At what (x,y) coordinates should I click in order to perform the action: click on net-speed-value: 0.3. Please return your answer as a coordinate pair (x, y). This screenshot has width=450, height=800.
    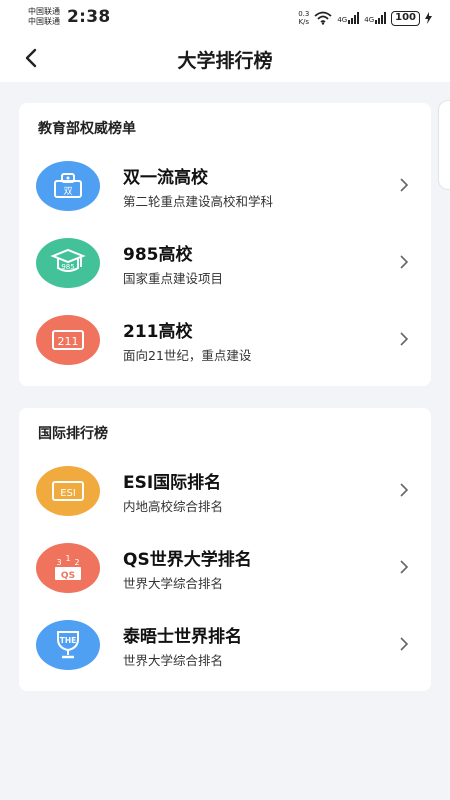
    Looking at the image, I should click on (304, 14).